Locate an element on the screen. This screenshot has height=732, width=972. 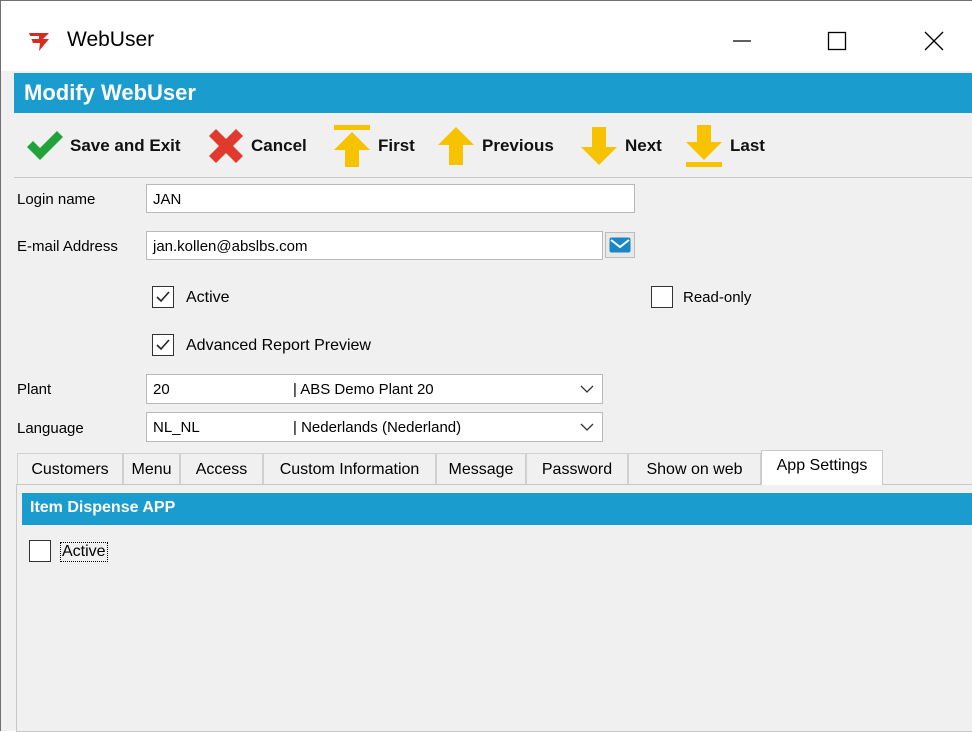
last-button: Last is located at coordinates (724, 146).